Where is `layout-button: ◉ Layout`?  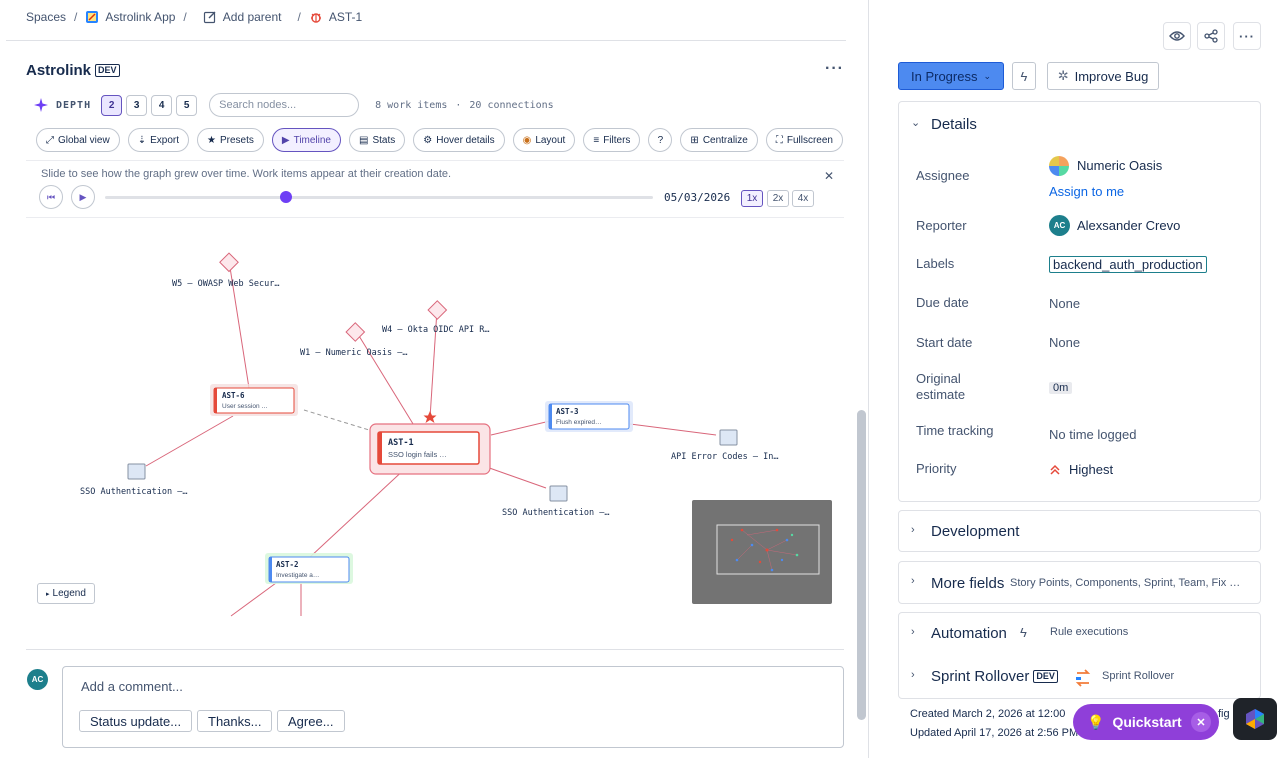
layout-button: ◉ Layout is located at coordinates (544, 140).